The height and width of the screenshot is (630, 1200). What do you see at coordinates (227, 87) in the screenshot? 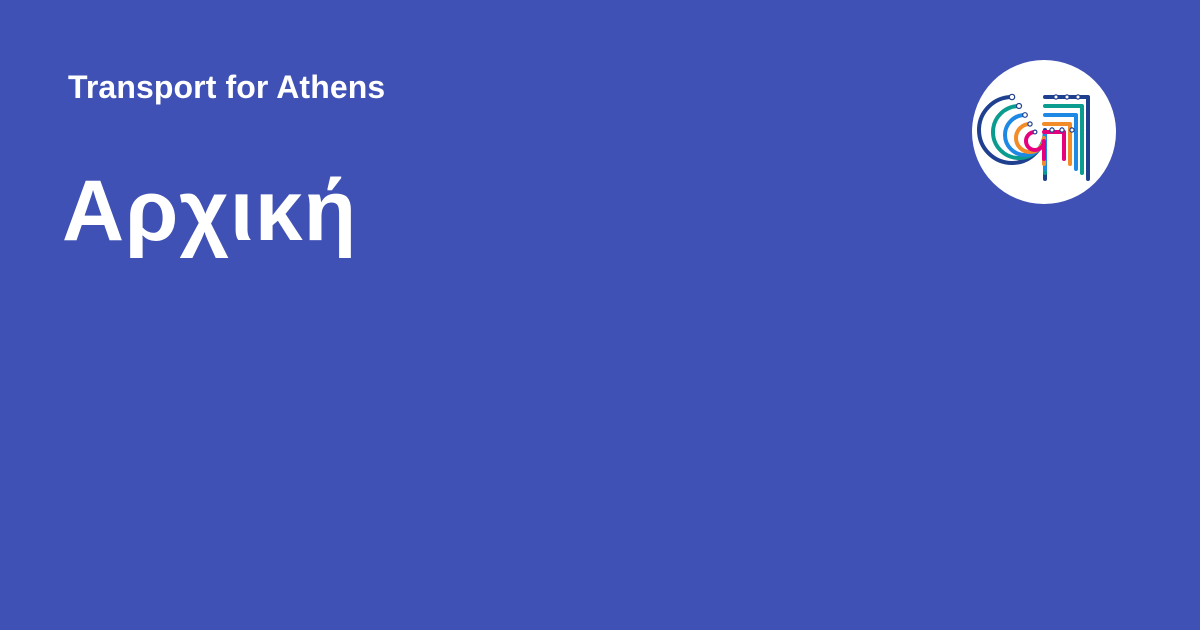
I see `site-name: Transport for Athens` at bounding box center [227, 87].